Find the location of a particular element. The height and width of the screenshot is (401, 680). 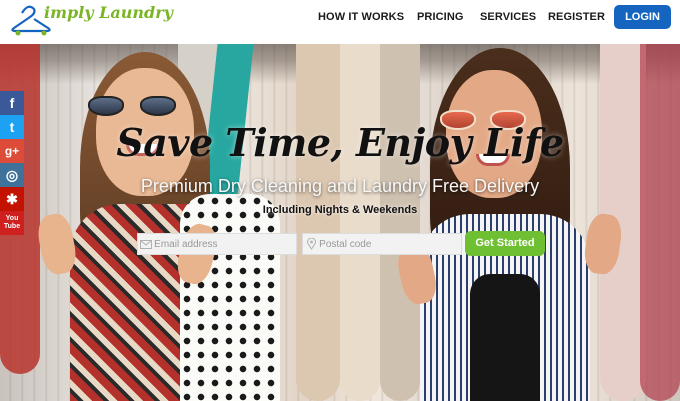

email-field is located at coordinates (217, 244).